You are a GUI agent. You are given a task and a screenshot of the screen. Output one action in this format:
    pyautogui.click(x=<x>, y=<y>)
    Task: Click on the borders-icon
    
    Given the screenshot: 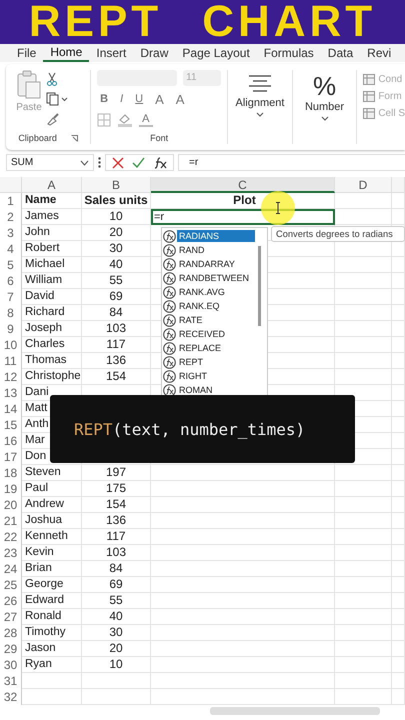 What is the action you would take?
    pyautogui.click(x=104, y=120)
    